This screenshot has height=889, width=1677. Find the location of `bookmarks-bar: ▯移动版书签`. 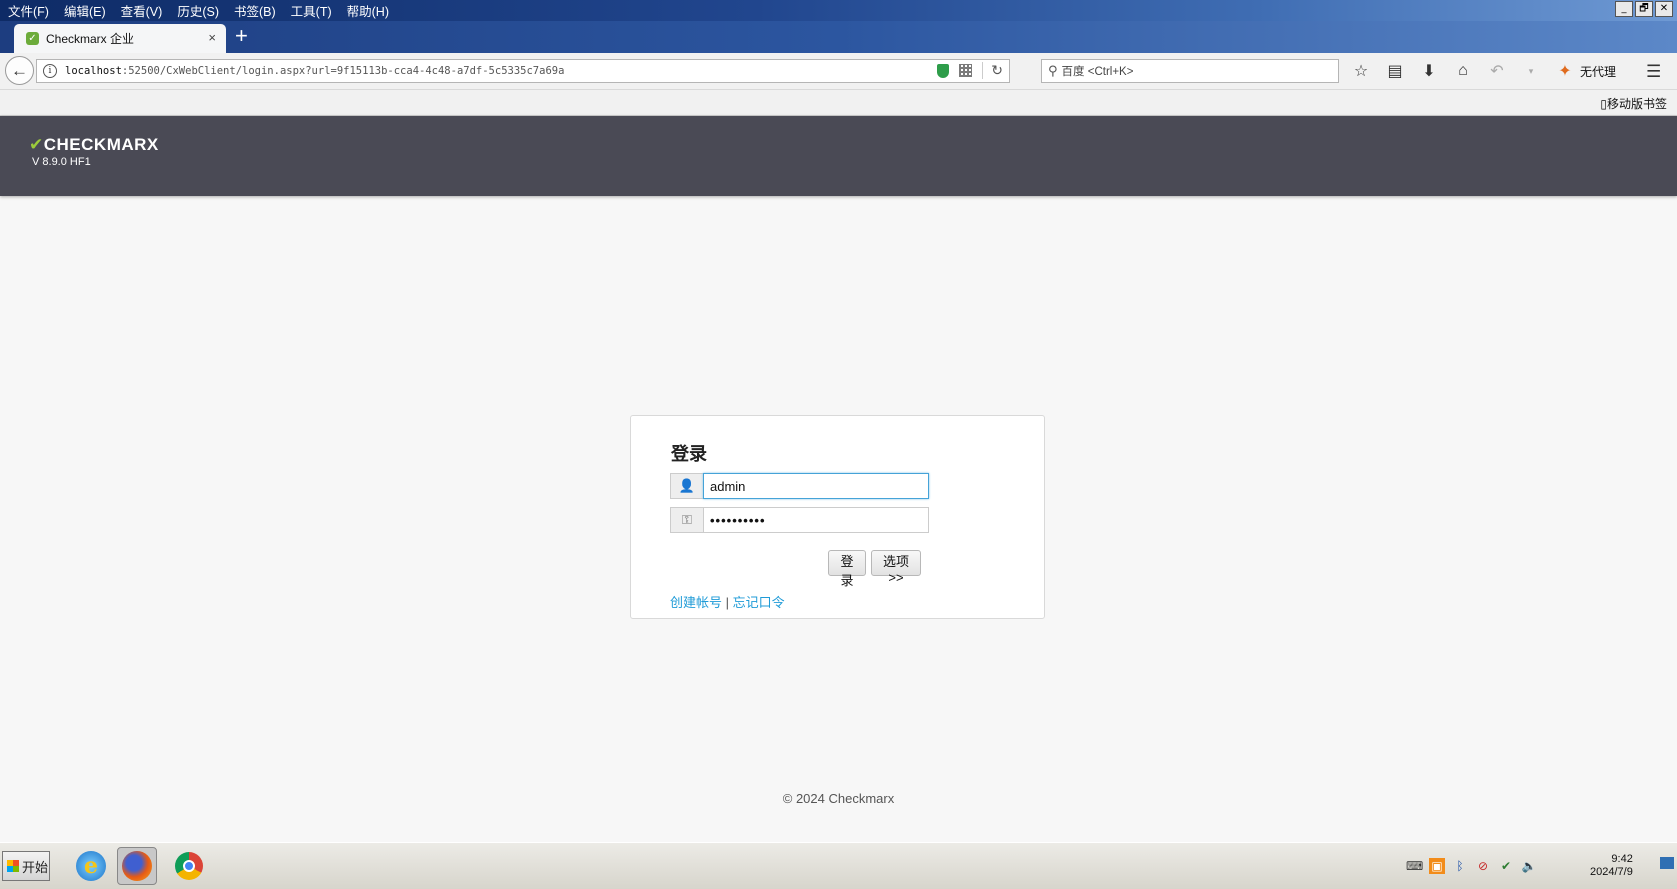

bookmarks-bar: ▯移动版书签 is located at coordinates (838, 103).